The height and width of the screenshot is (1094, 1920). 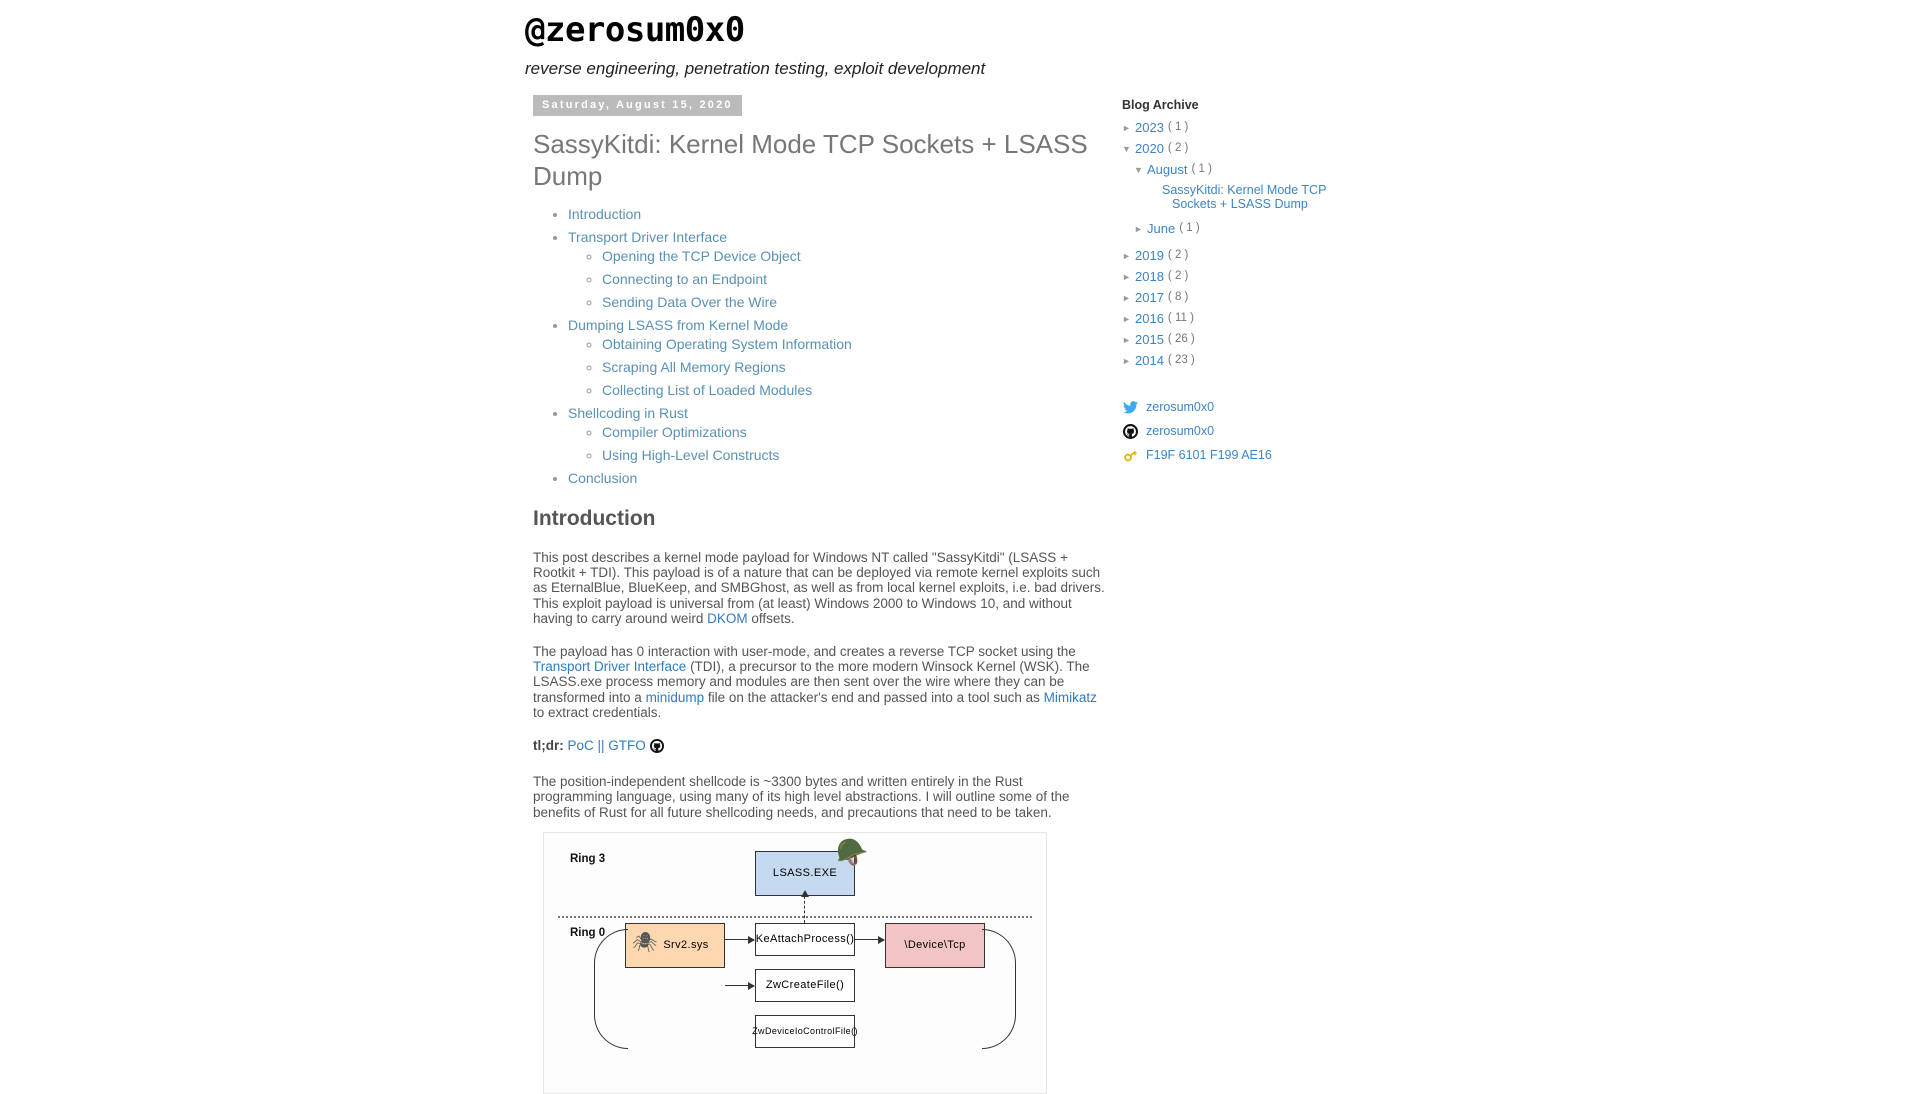 What do you see at coordinates (1178, 127) in the screenshot?
I see `archive-count-2023: ( 1 )` at bounding box center [1178, 127].